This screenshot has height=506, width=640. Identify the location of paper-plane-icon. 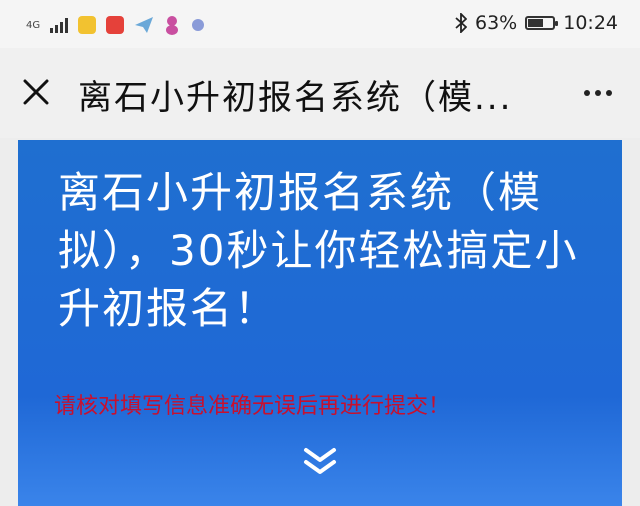
(144, 25).